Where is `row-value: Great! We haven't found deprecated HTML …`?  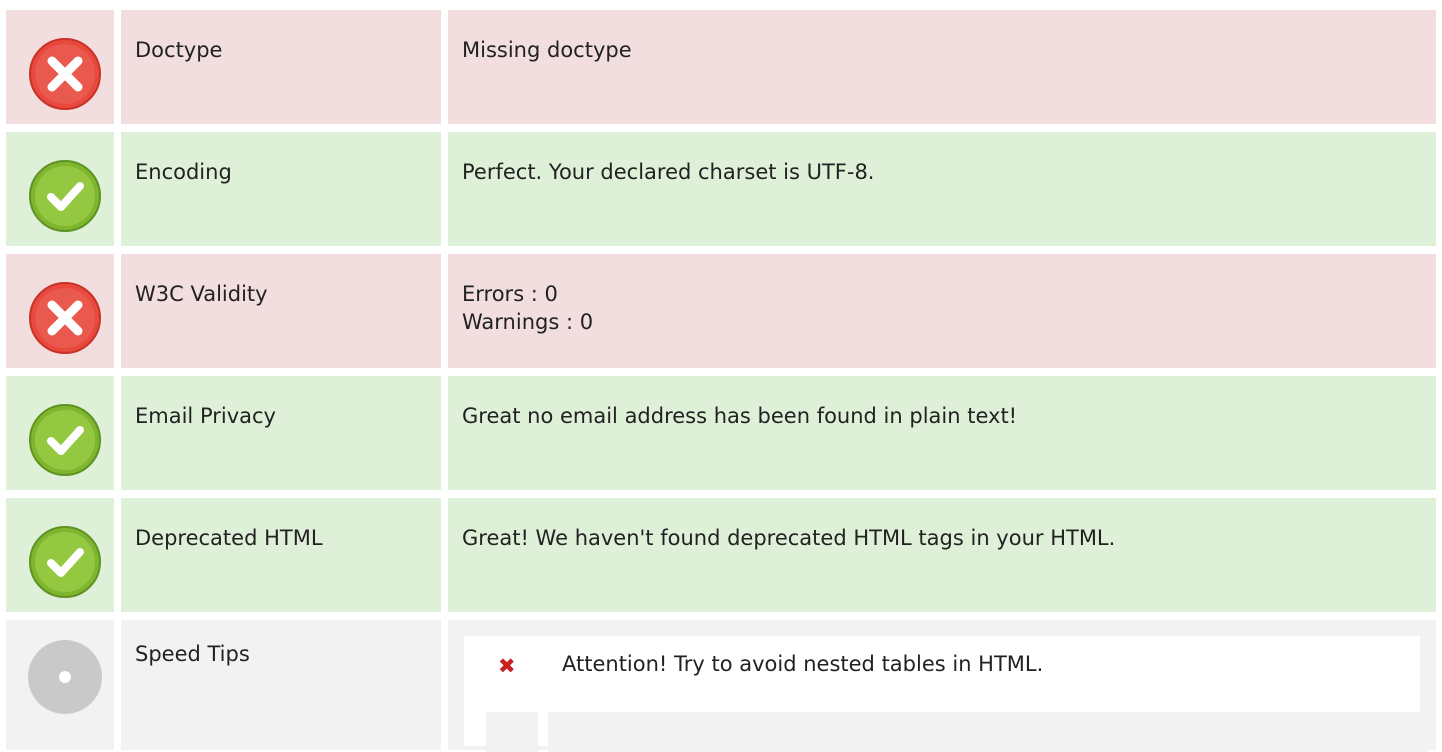
row-value: Great! We haven't found deprecated HTML … is located at coordinates (788, 538).